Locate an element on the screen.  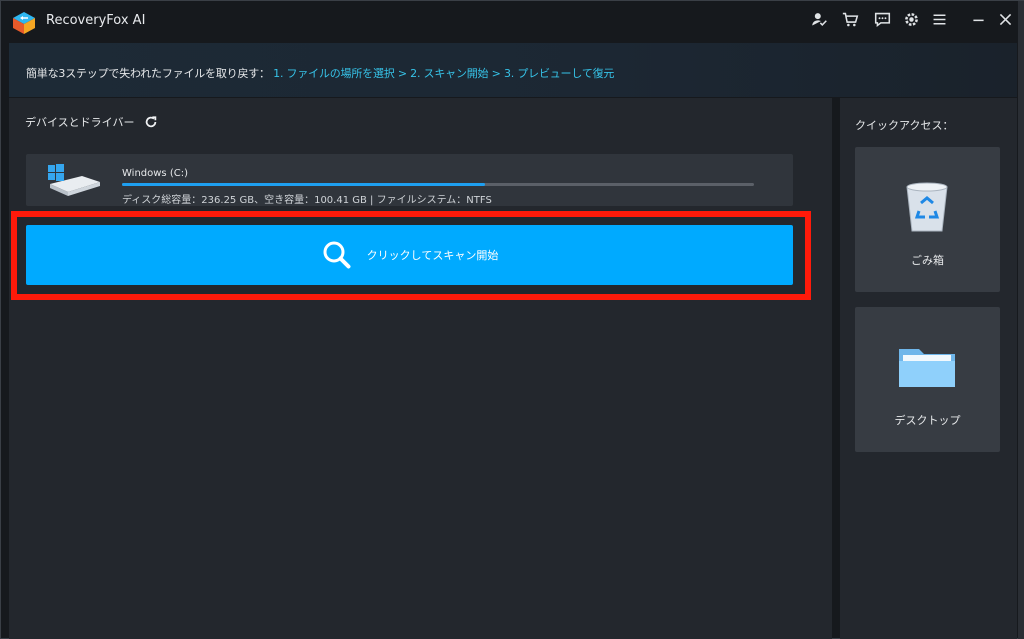
drive-usage-fill is located at coordinates (304, 184).